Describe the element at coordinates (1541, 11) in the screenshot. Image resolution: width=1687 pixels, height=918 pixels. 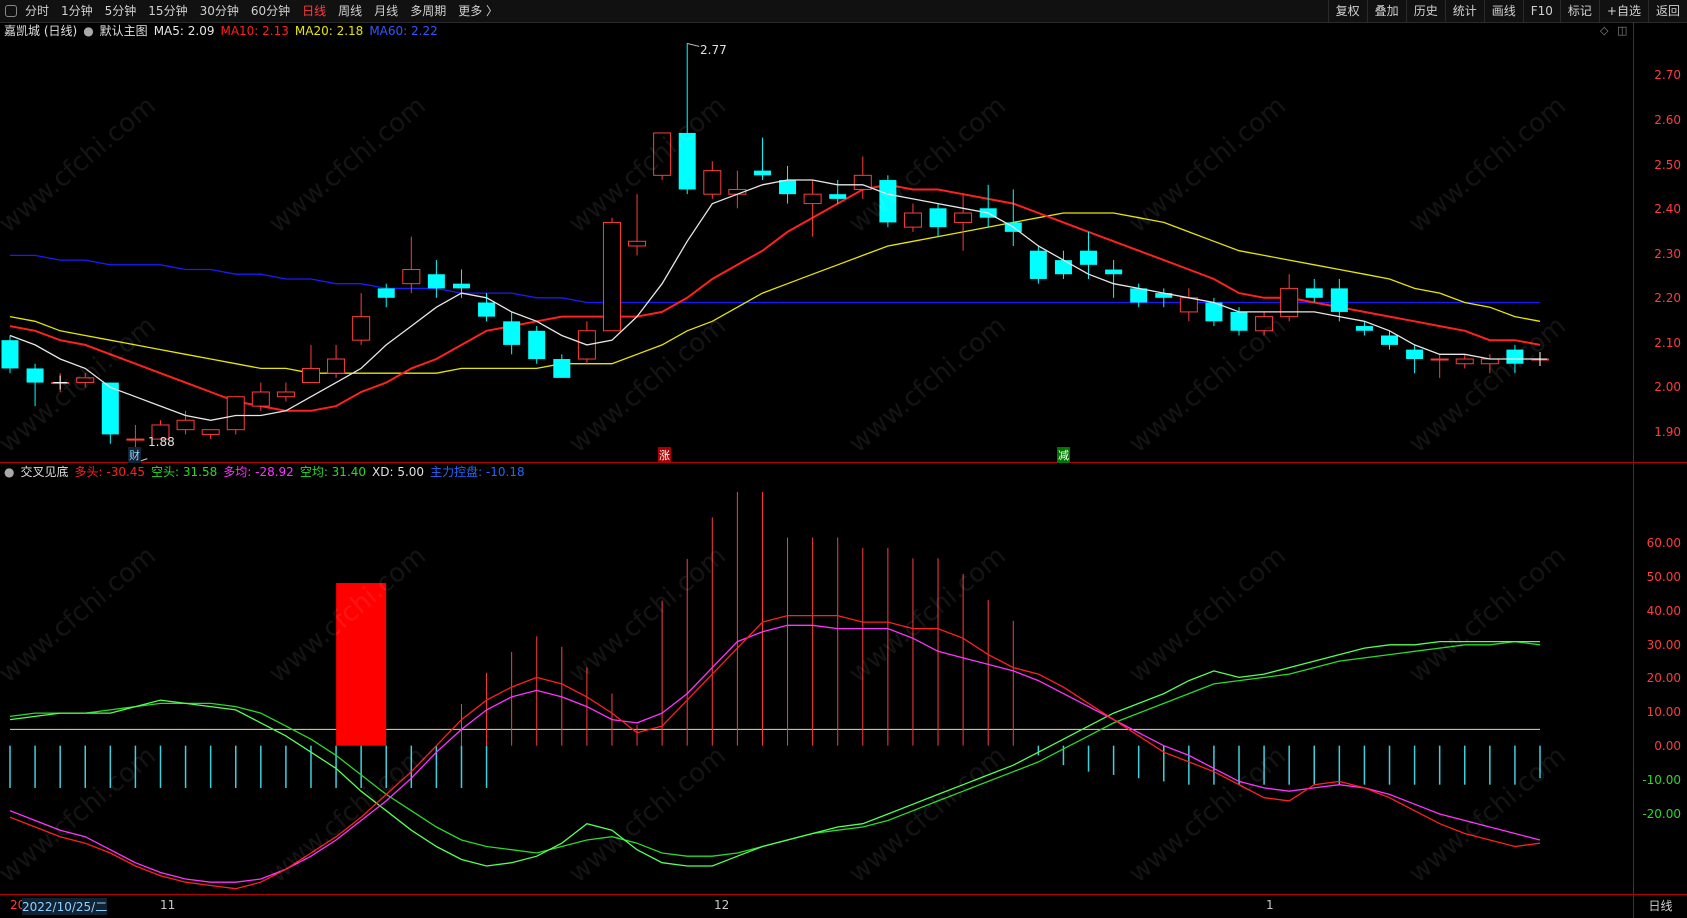
I see `f10-button: F10` at that location.